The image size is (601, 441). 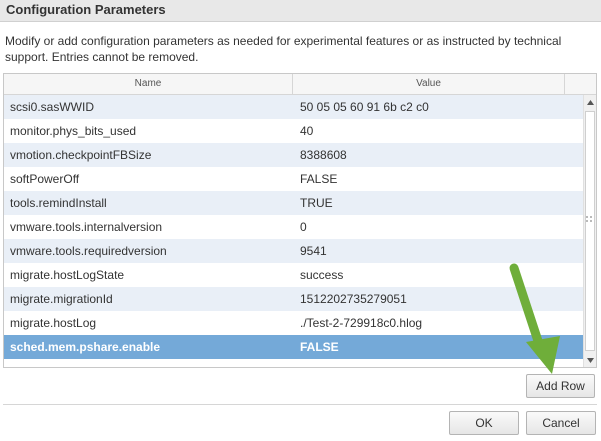 What do you see at coordinates (484, 423) in the screenshot?
I see `ok-button: OK` at bounding box center [484, 423].